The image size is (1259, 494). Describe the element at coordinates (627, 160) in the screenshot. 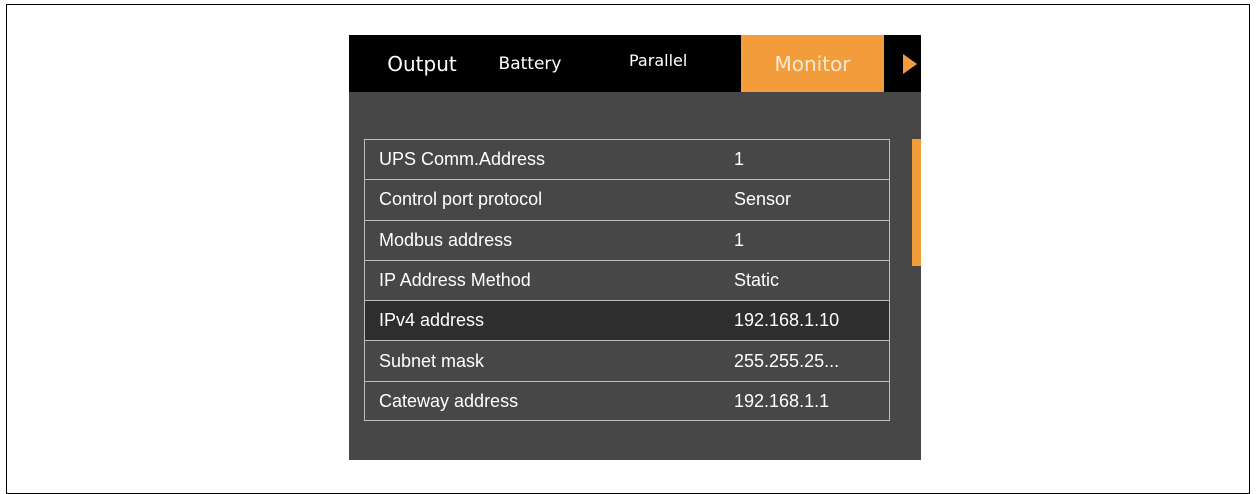

I see `settings-row-ups-comm-address: UPS Comm.Address 1` at that location.